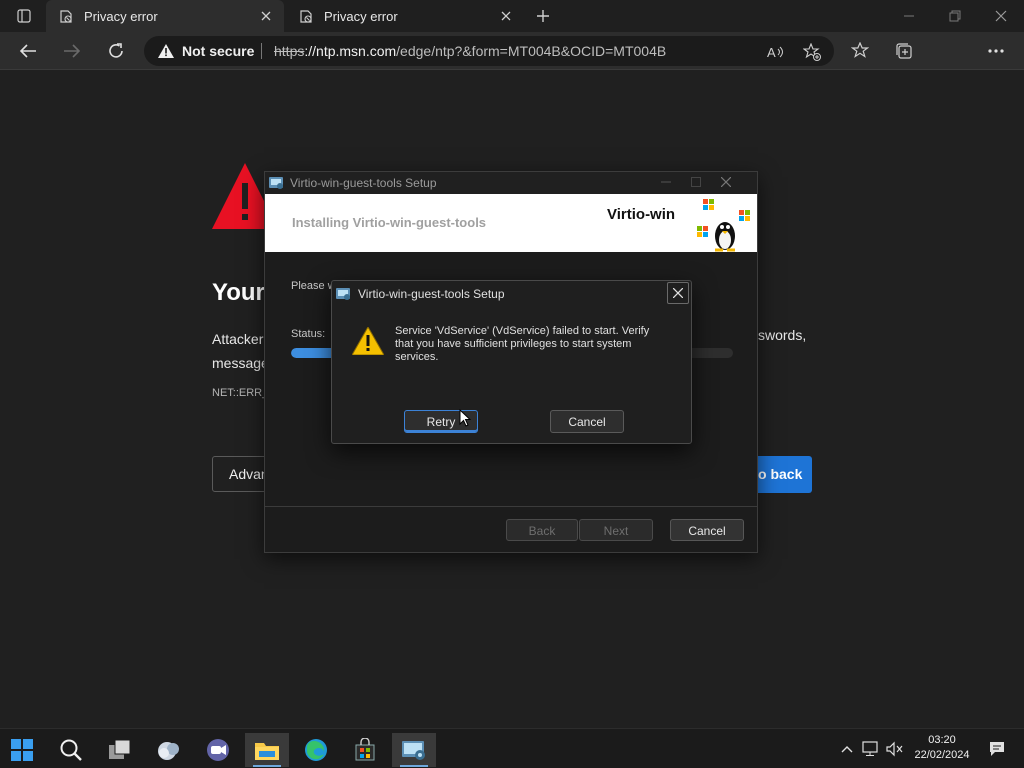  What do you see at coordinates (240, 393) in the screenshot?
I see `error-code: NET::ERR_` at bounding box center [240, 393].